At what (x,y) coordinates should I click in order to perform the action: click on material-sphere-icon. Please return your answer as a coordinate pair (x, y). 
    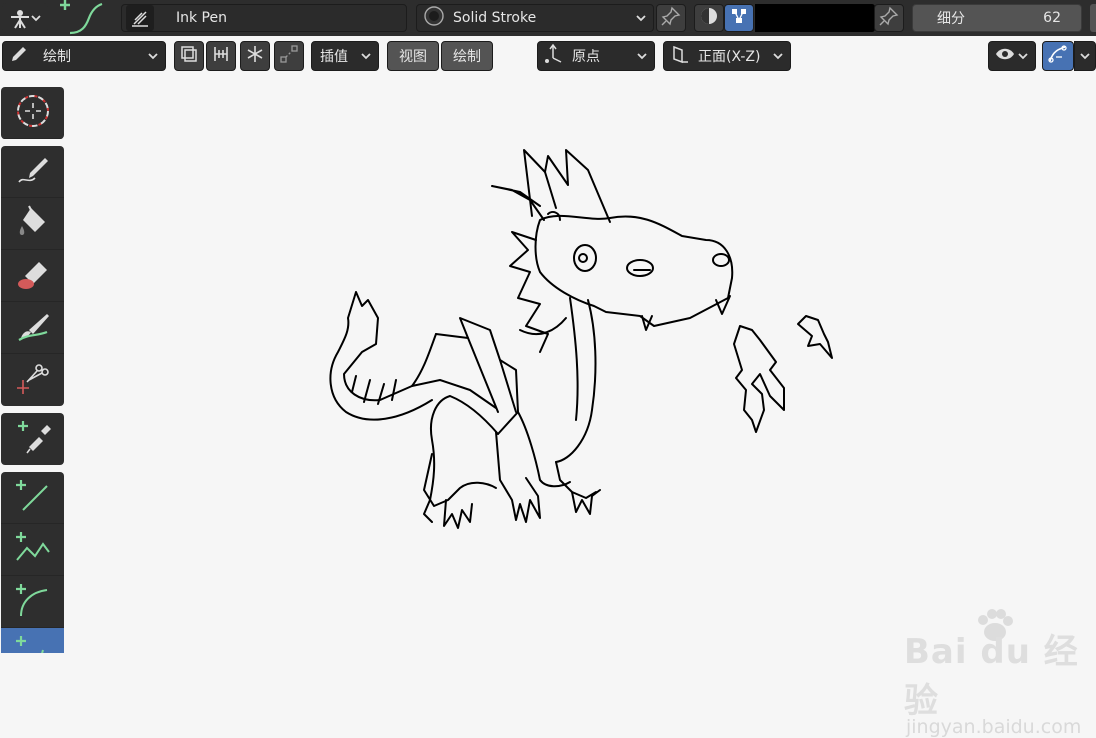
    Looking at the image, I should click on (434, 18).